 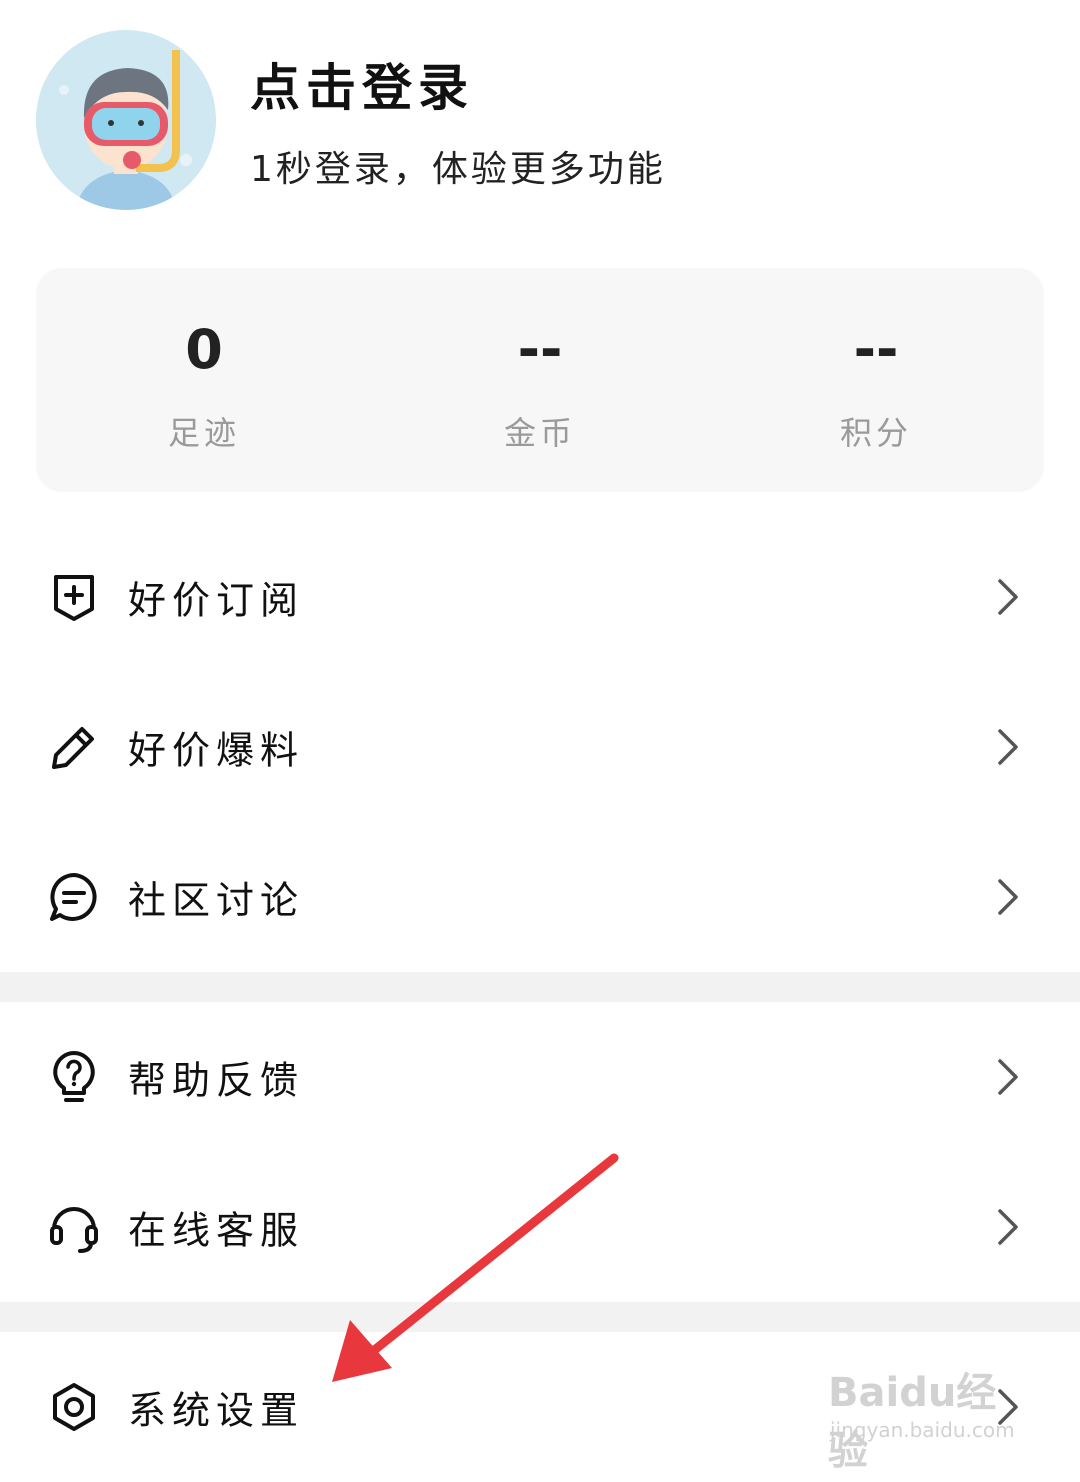 I want to click on stat-points: -- 积分, so click(x=876, y=380).